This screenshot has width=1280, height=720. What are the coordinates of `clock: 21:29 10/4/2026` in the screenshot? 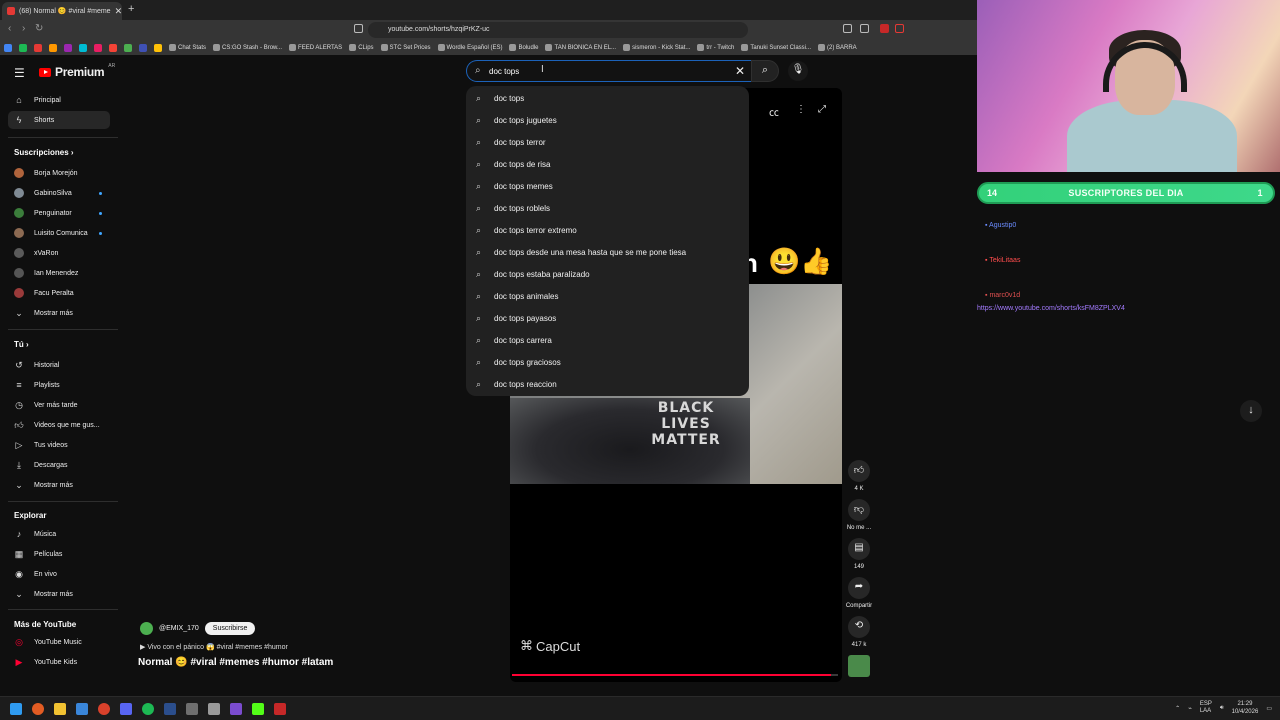 It's located at (1245, 708).